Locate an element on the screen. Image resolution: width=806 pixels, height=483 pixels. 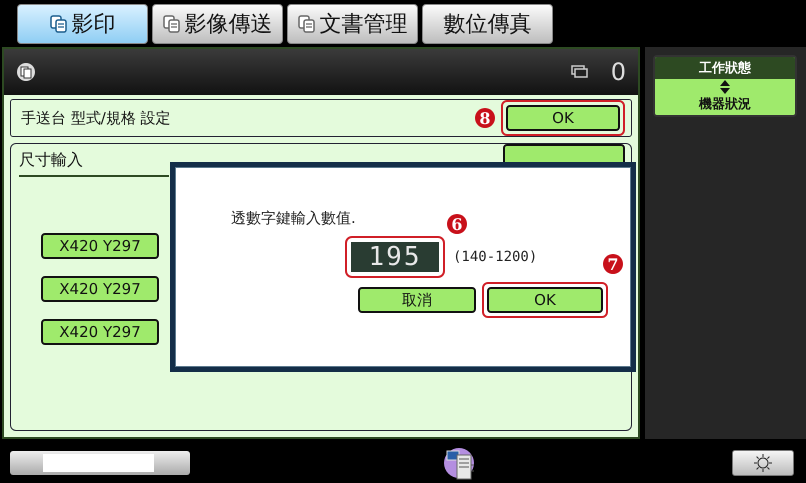
tab: 影印 is located at coordinates (82, 24).